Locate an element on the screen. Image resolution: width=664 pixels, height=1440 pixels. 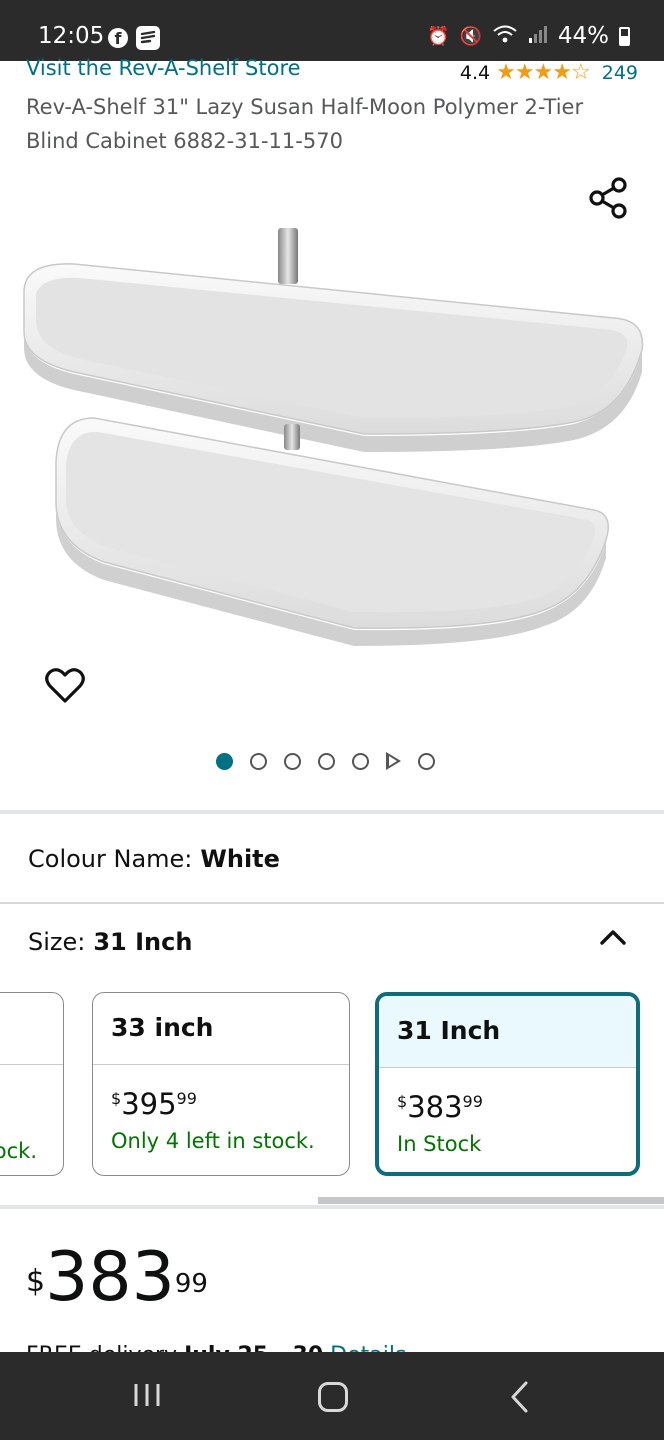
horizontal-scrollbar is located at coordinates (491, 1200).